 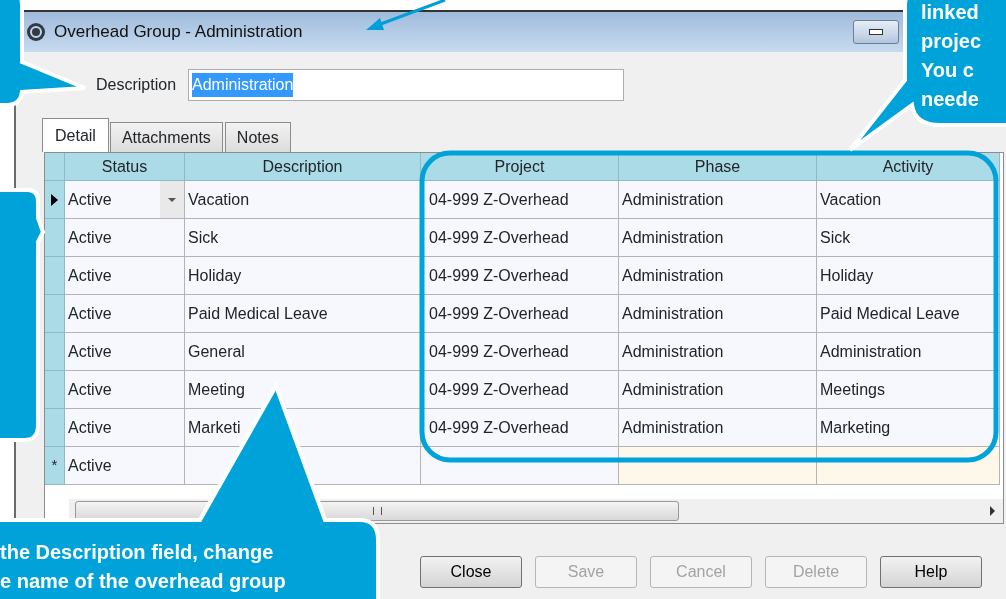 I want to click on table-cell: General, so click(x=303, y=352).